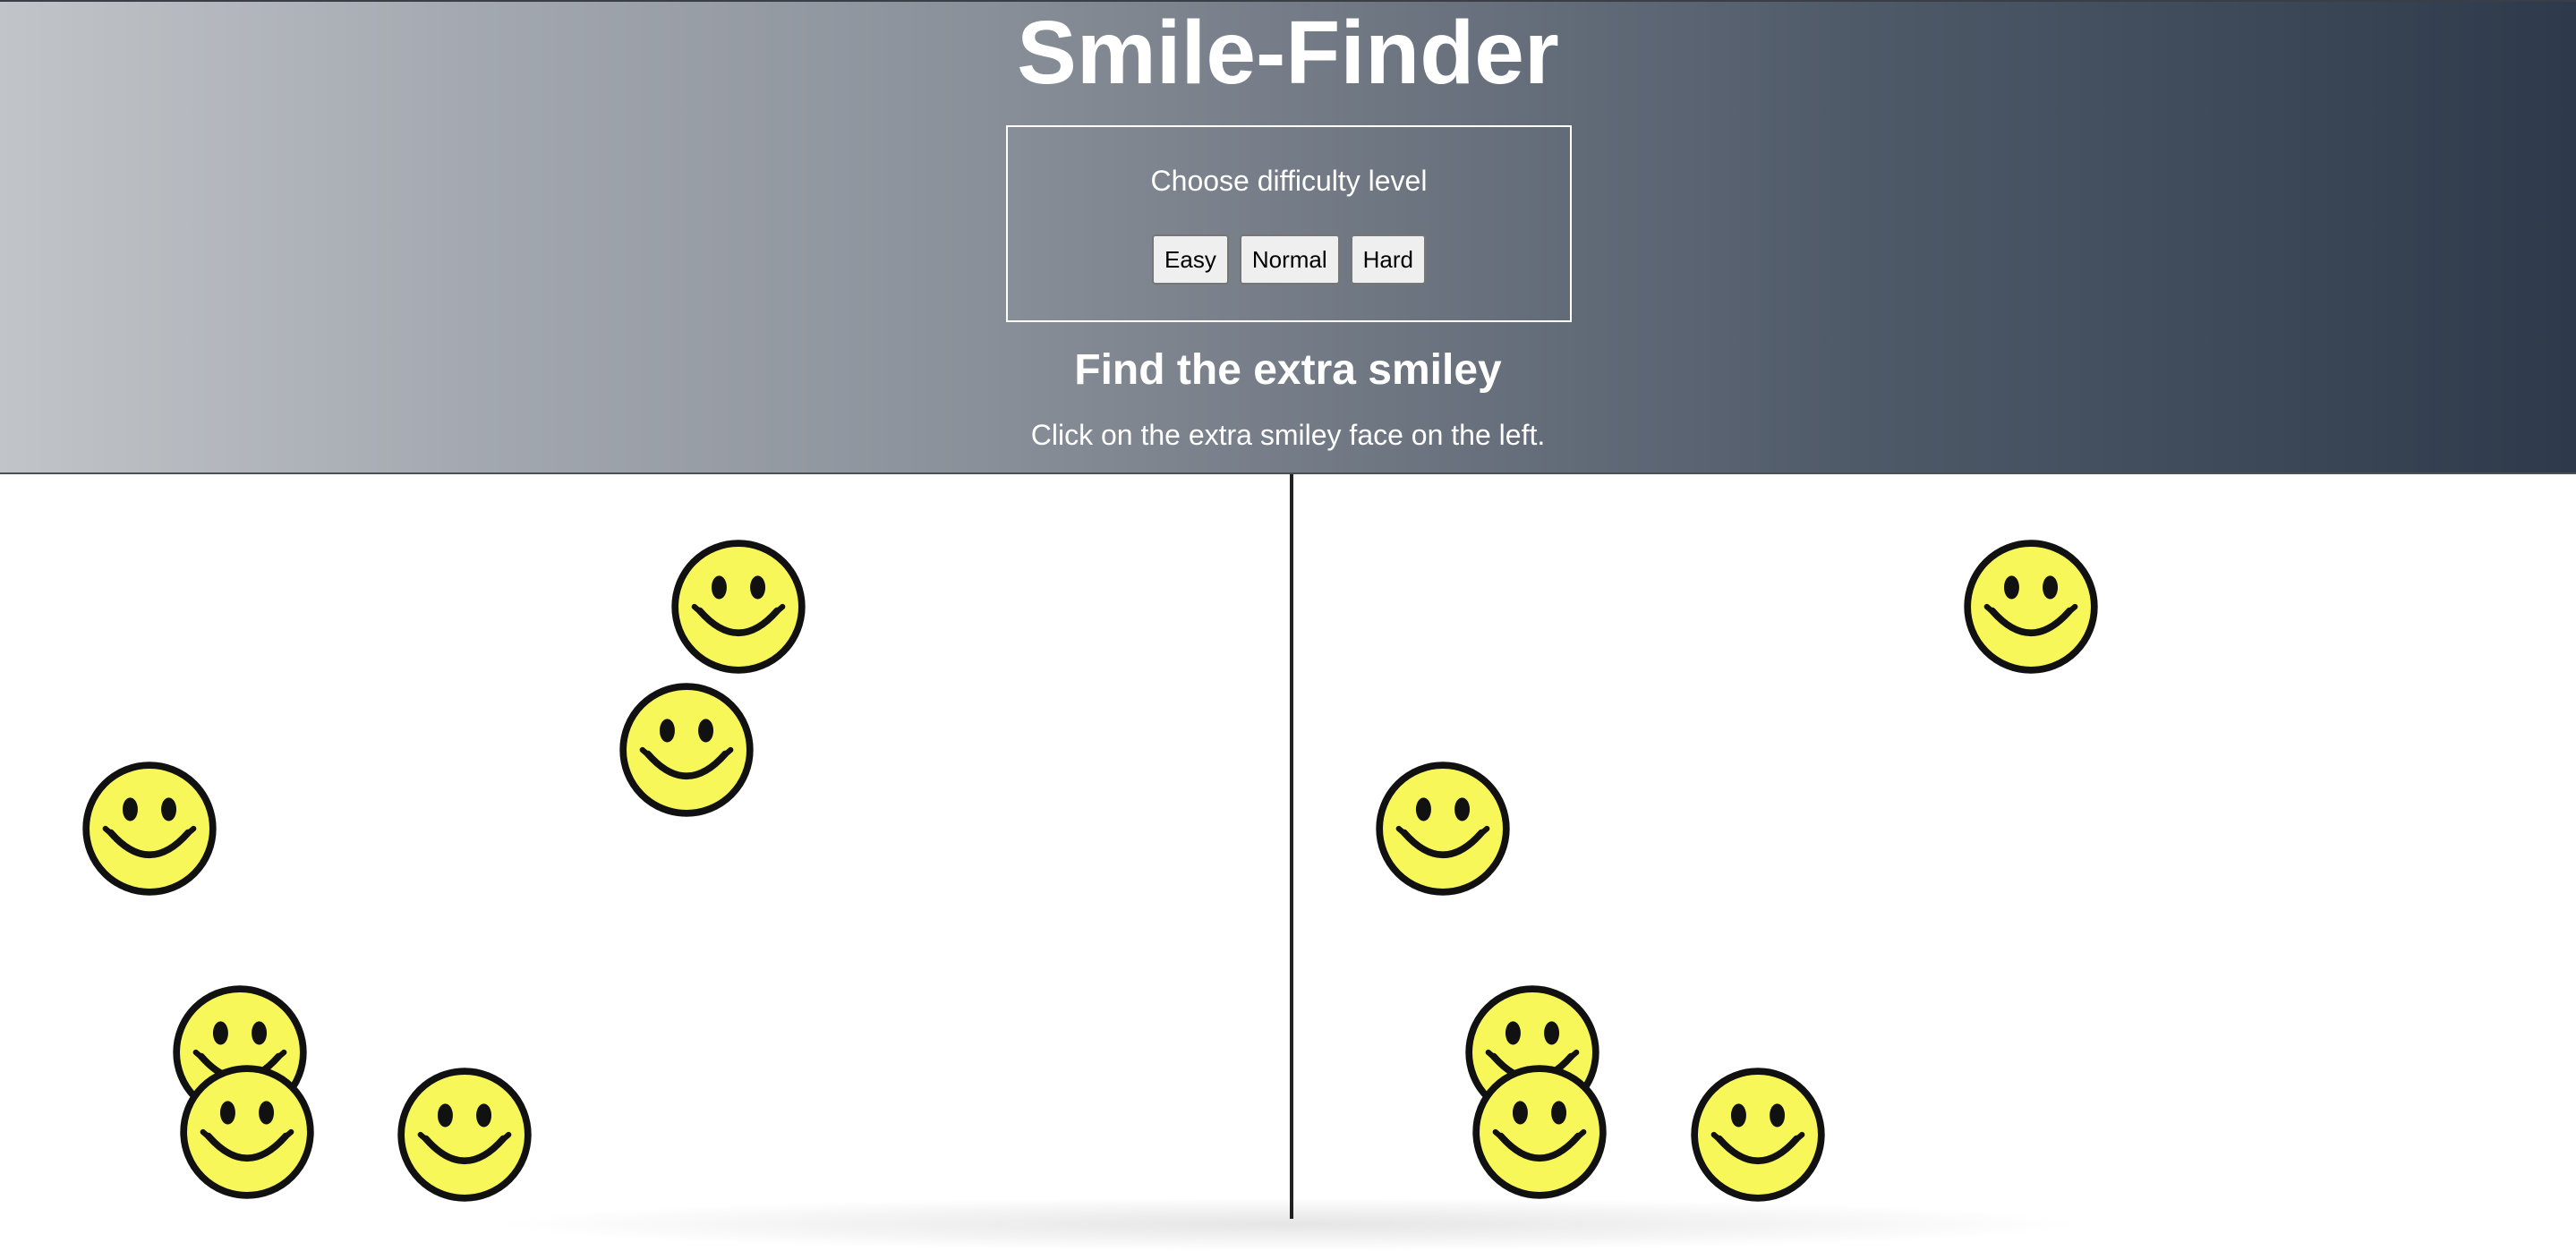 This screenshot has height=1251, width=2576. I want to click on page-title: Smile-Finder, so click(1288, 53).